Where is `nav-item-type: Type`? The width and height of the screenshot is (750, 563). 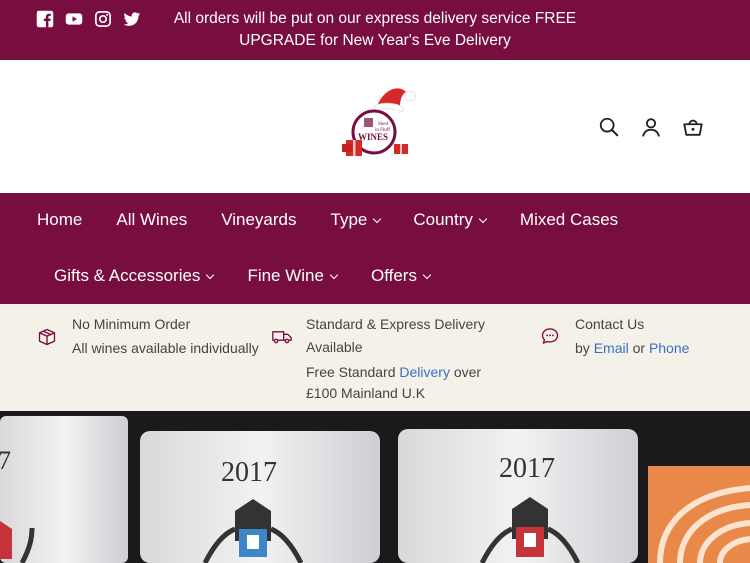 nav-item-type: Type is located at coordinates (356, 220).